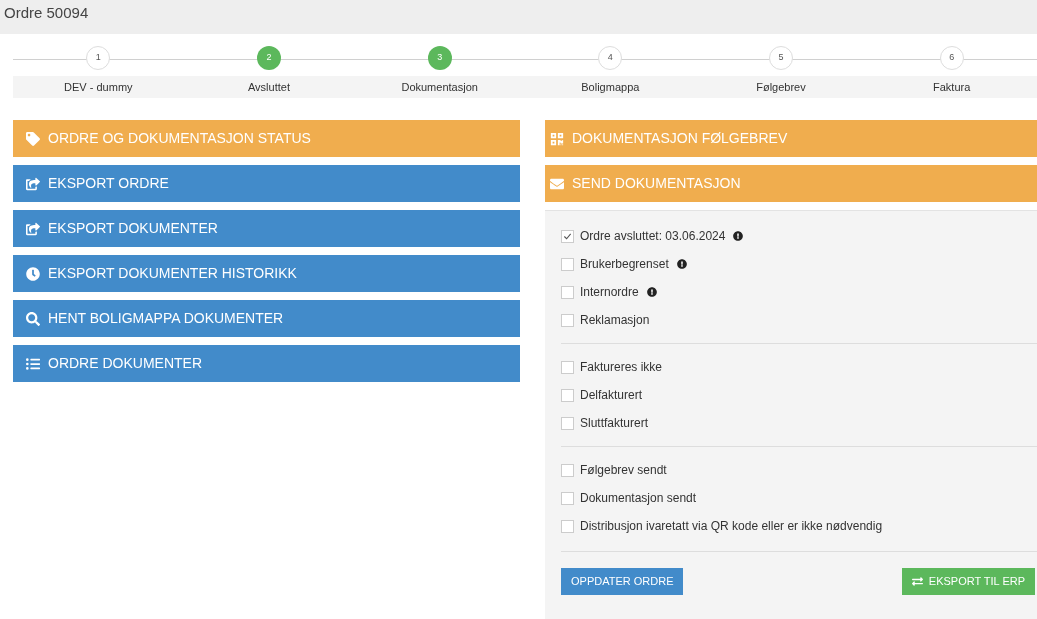  What do you see at coordinates (624, 264) in the screenshot?
I see `checkbox-label: Brukerbegrenset` at bounding box center [624, 264].